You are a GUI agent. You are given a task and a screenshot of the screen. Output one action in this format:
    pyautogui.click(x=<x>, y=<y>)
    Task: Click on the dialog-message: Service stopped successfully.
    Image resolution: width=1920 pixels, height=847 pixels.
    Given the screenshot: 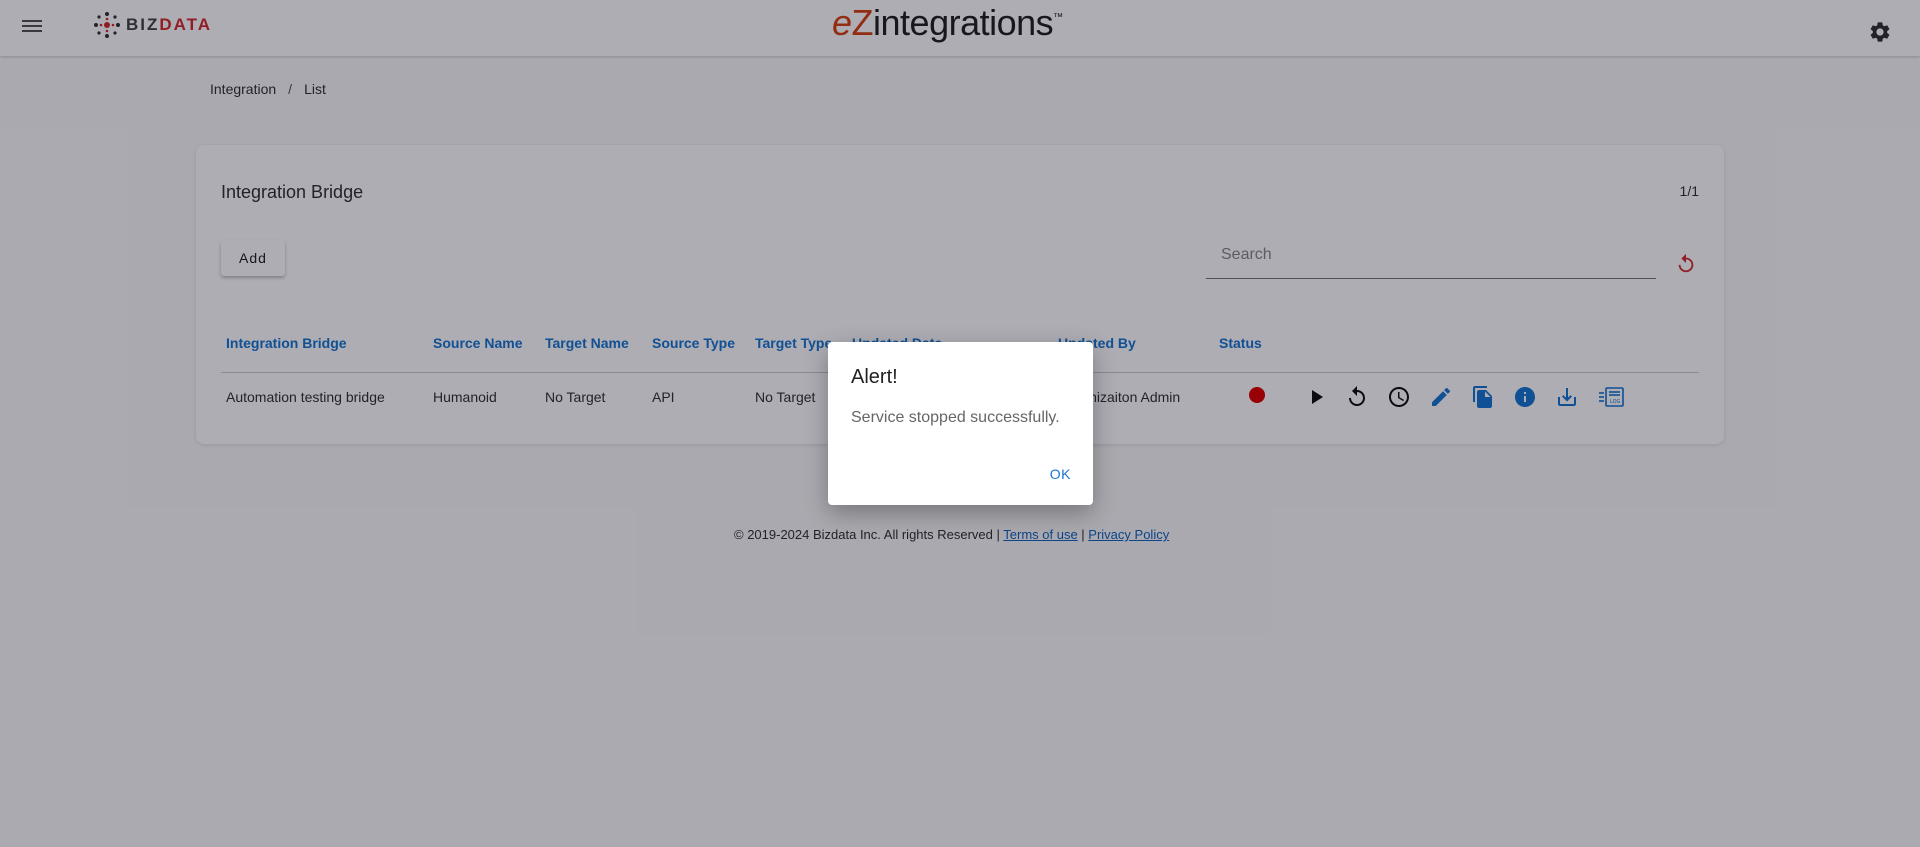 What is the action you would take?
    pyautogui.click(x=955, y=417)
    